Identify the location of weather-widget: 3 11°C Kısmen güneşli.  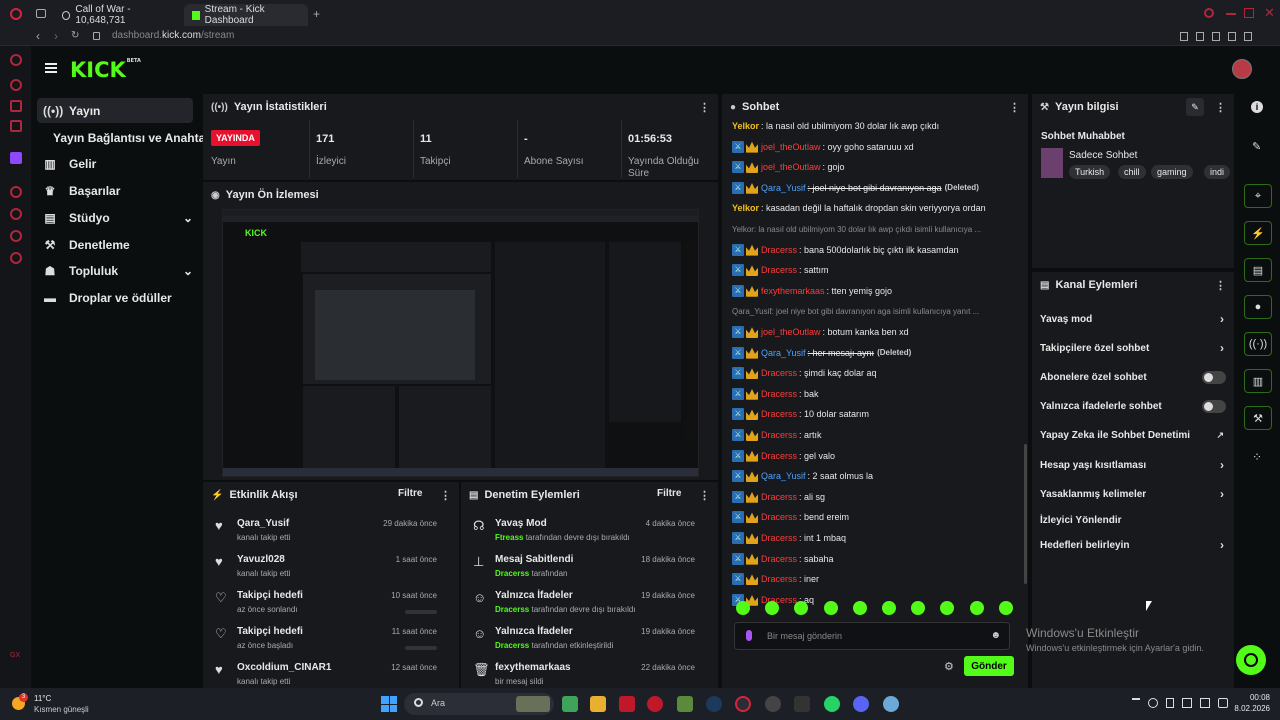
(55, 704).